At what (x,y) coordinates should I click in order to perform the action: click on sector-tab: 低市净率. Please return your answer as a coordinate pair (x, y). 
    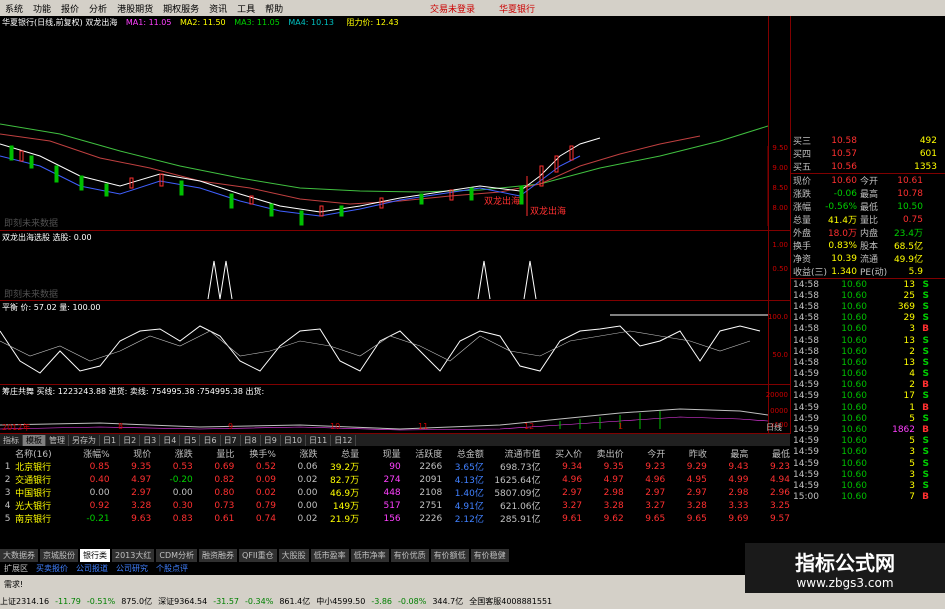
    Looking at the image, I should click on (369, 555).